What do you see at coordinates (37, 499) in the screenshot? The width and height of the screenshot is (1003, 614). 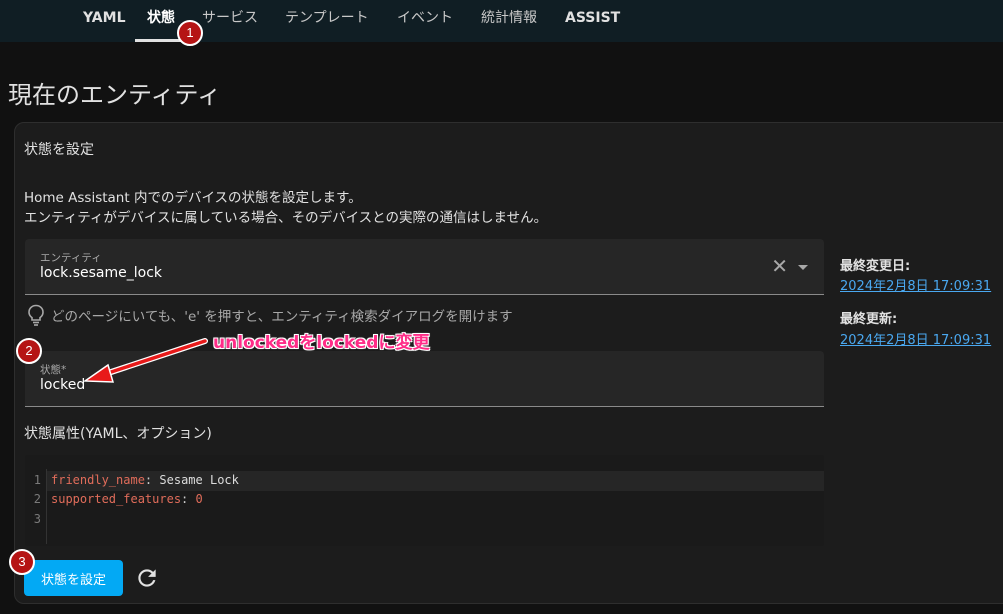 I see `line-number: 2` at bounding box center [37, 499].